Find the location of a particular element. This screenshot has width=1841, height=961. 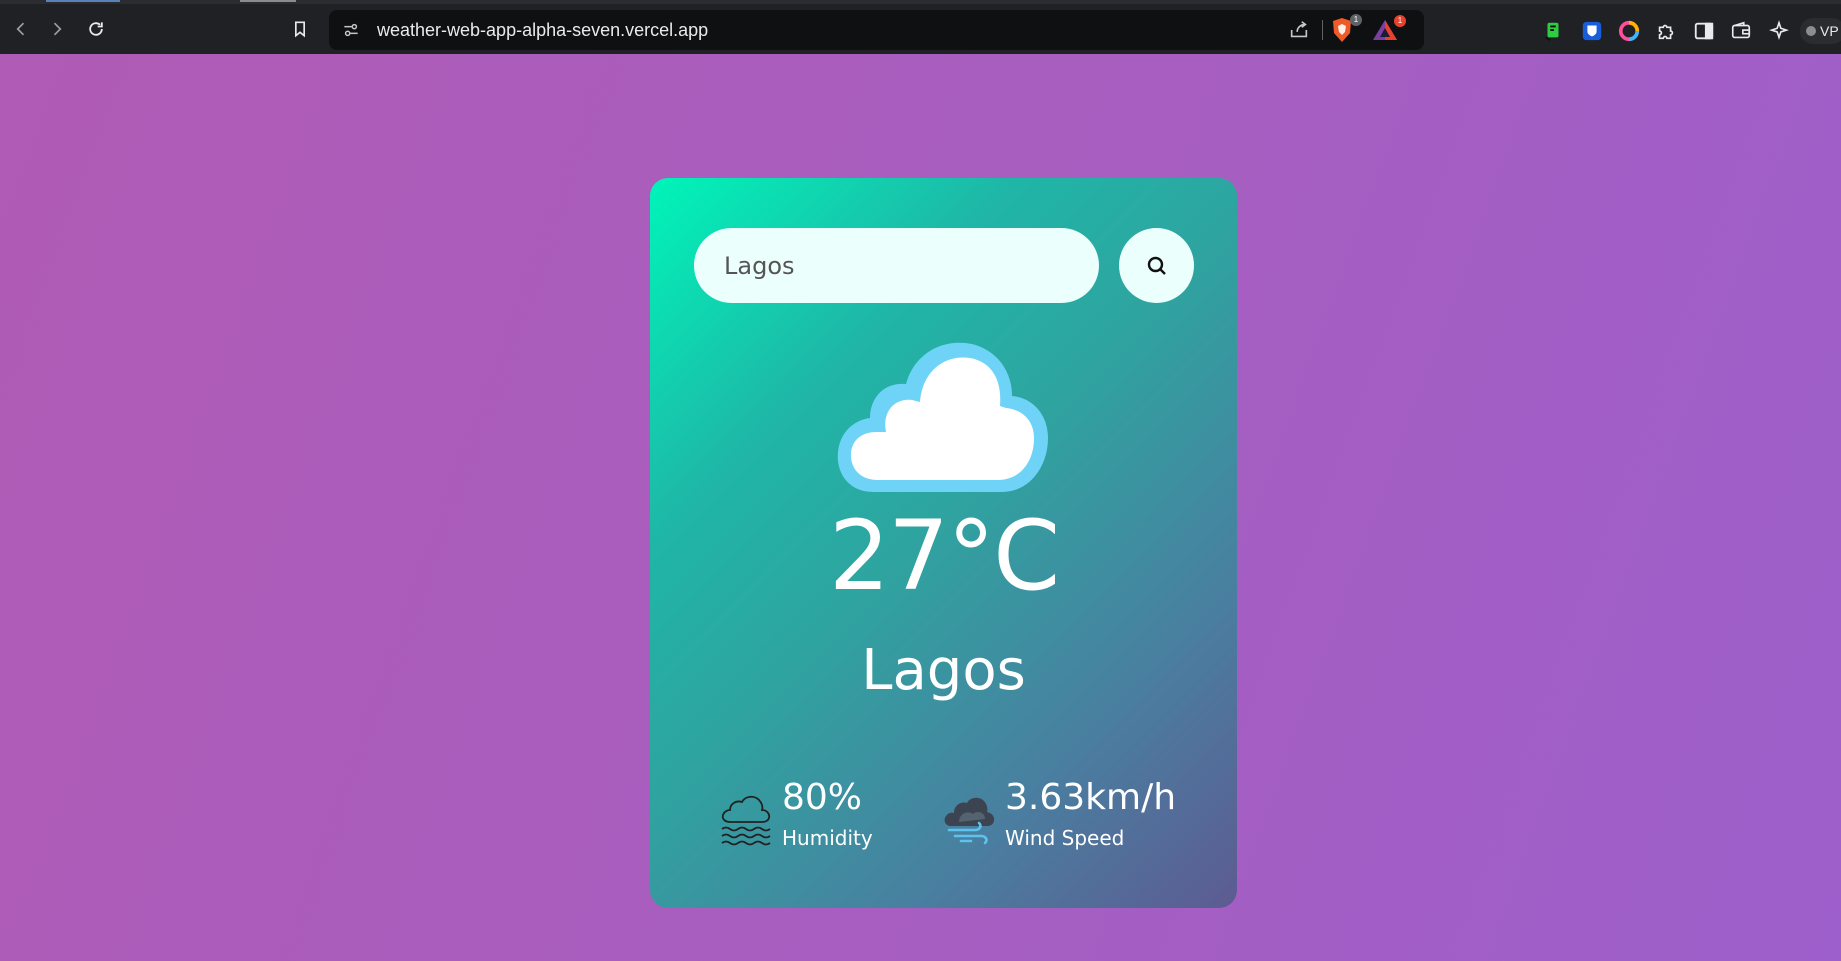

search-button is located at coordinates (1156, 265).